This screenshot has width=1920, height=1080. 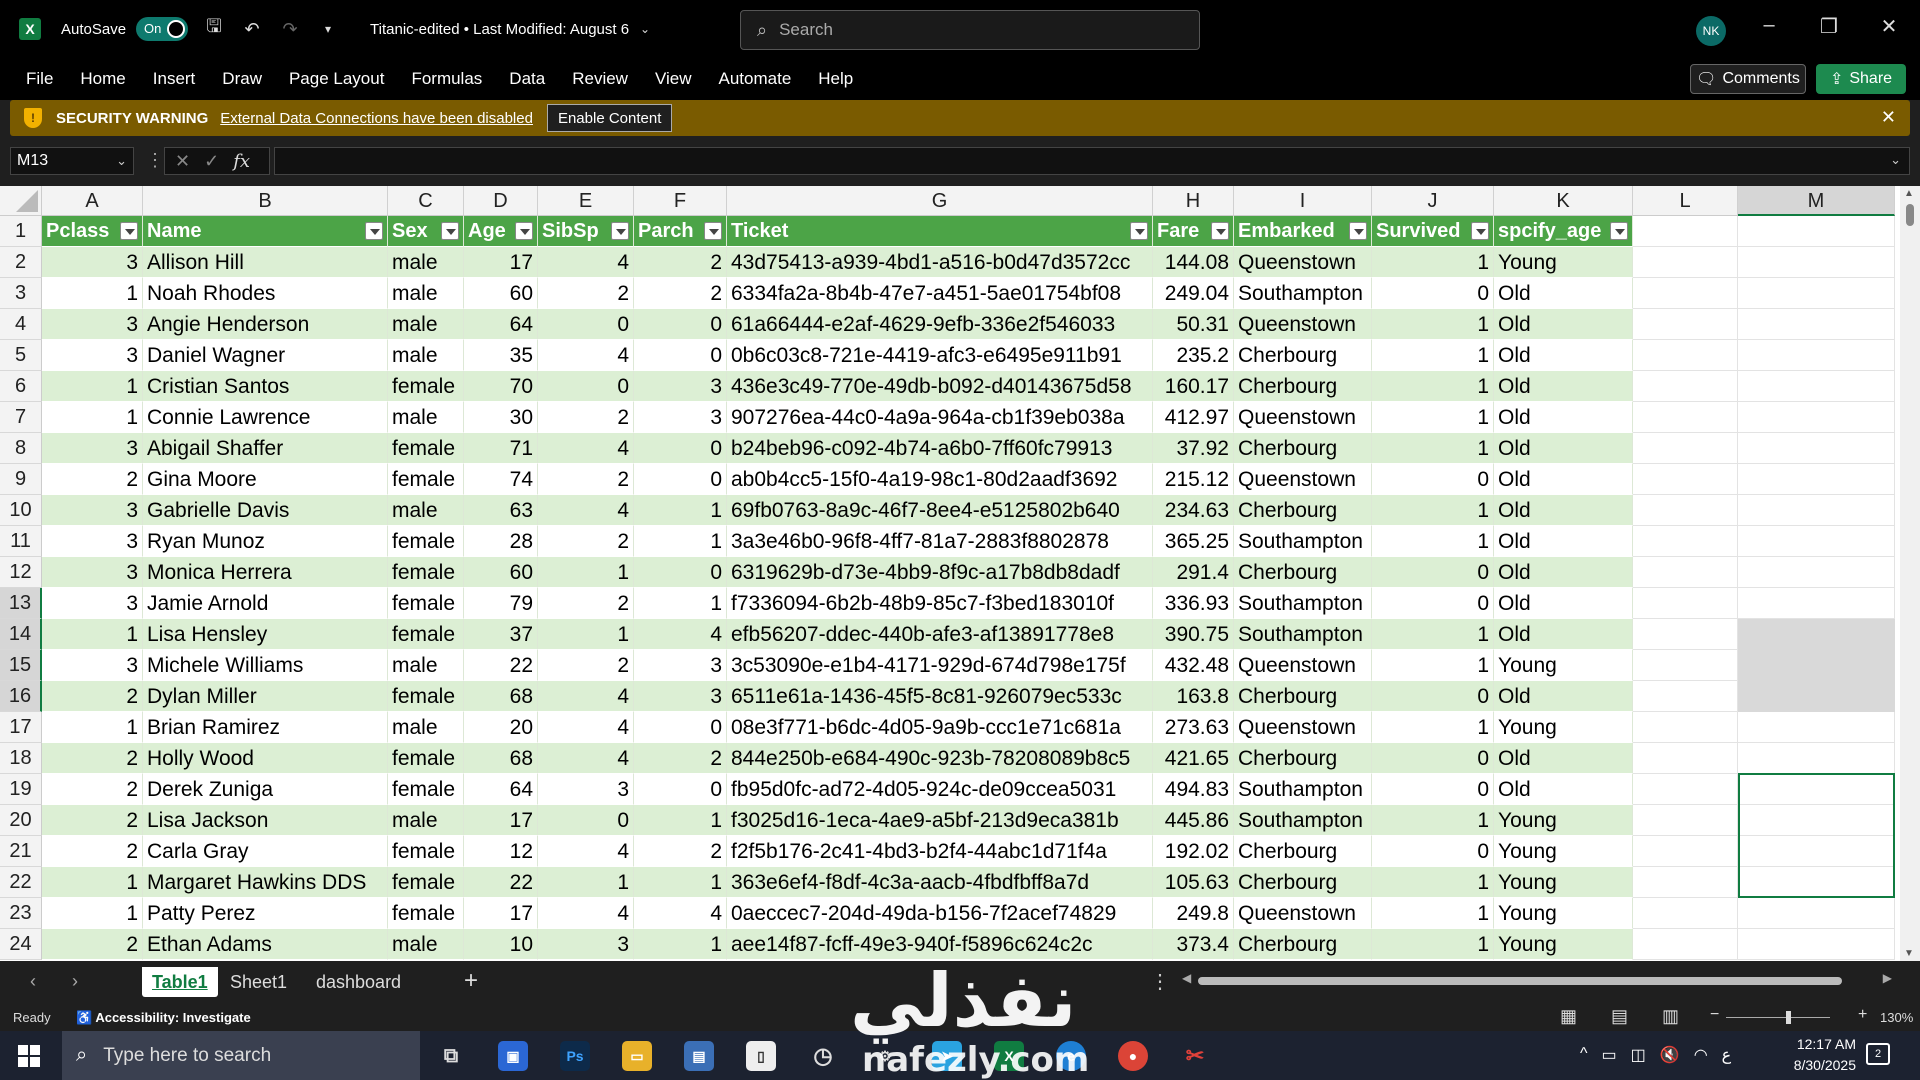 What do you see at coordinates (1609, 1055) in the screenshot?
I see `battery-icon: ▭` at bounding box center [1609, 1055].